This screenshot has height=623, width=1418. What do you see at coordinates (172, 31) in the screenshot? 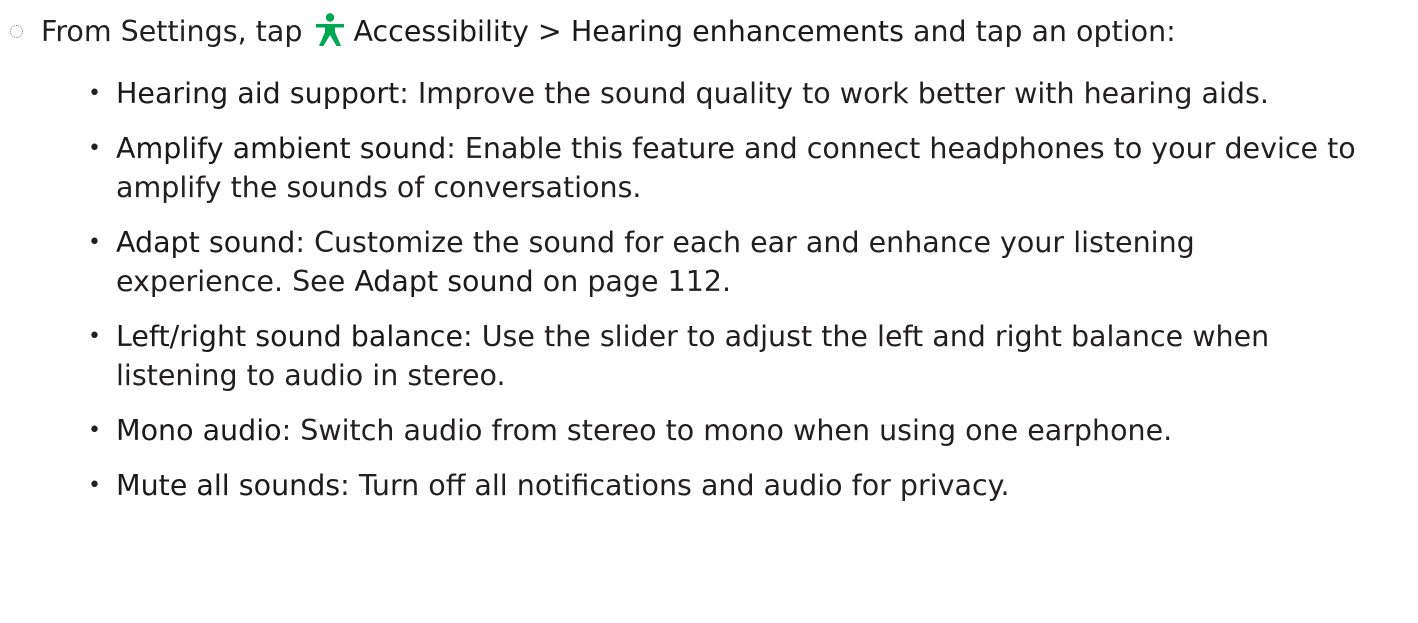
I see `step-intro: From Settings, tap` at bounding box center [172, 31].